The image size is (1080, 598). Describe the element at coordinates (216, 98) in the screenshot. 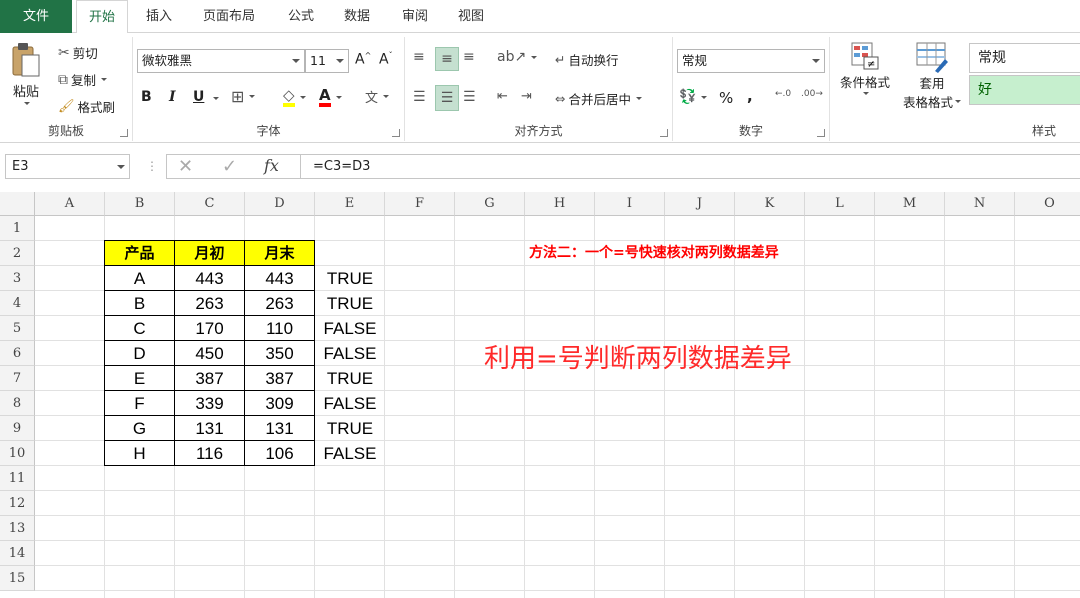

I see `underline-dropdown-icon` at that location.